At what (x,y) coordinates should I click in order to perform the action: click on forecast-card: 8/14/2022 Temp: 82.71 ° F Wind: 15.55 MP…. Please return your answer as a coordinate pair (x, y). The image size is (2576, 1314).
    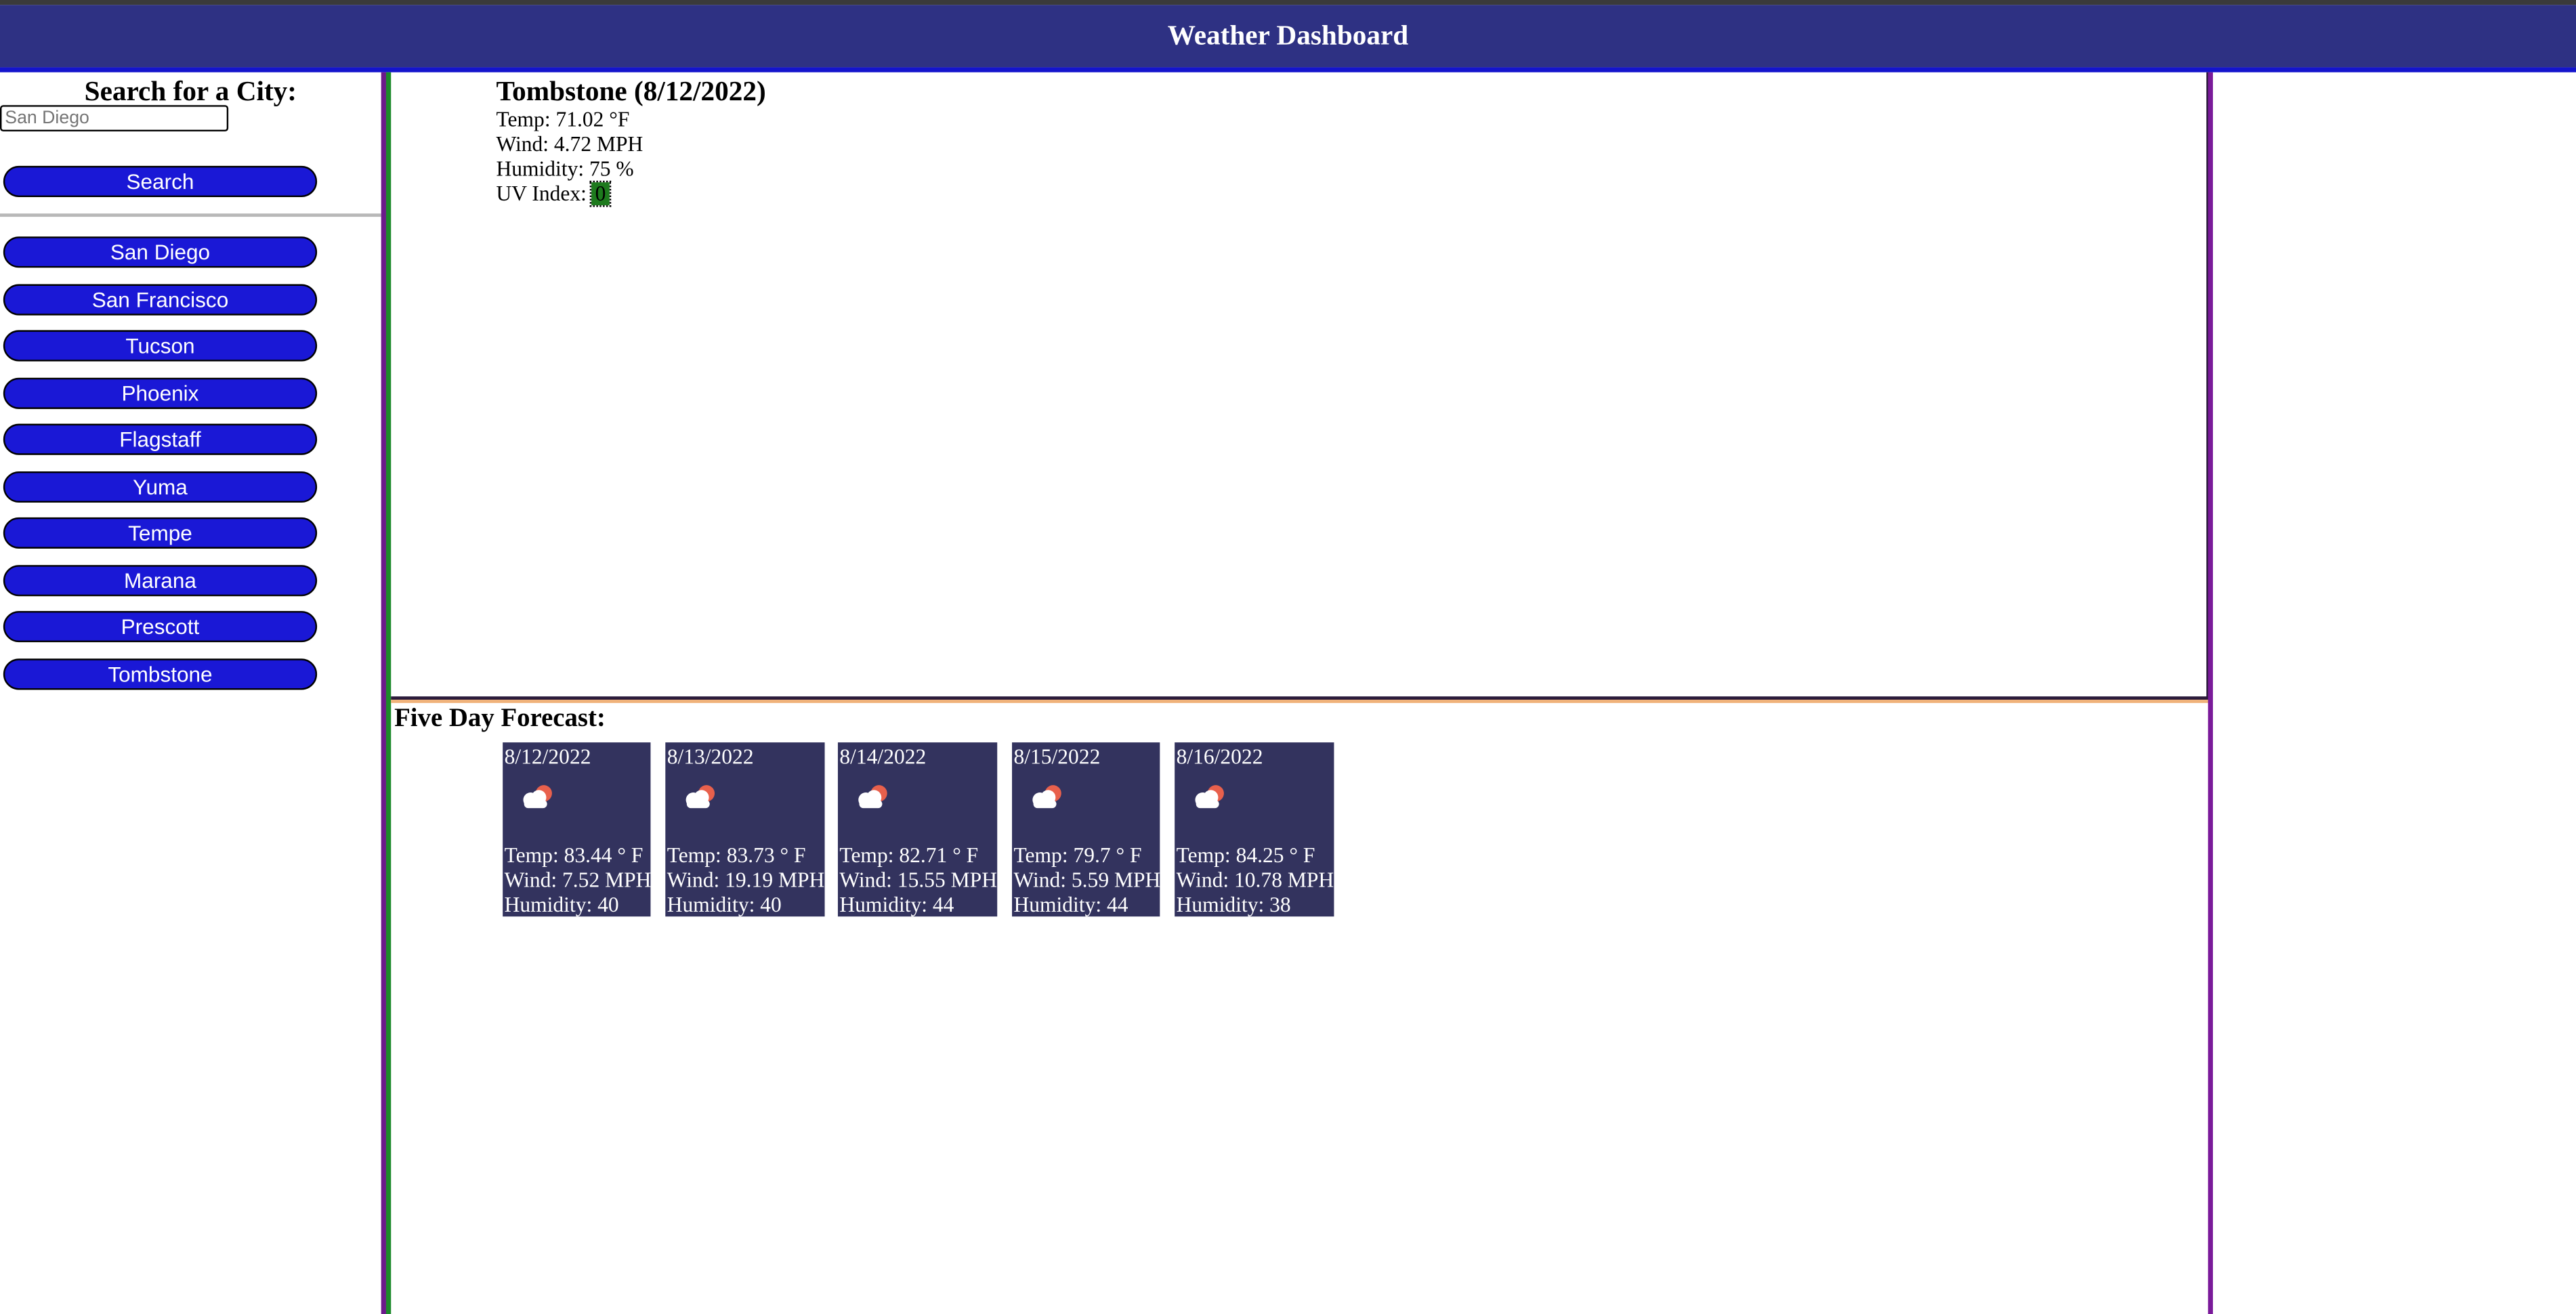
    Looking at the image, I should click on (917, 830).